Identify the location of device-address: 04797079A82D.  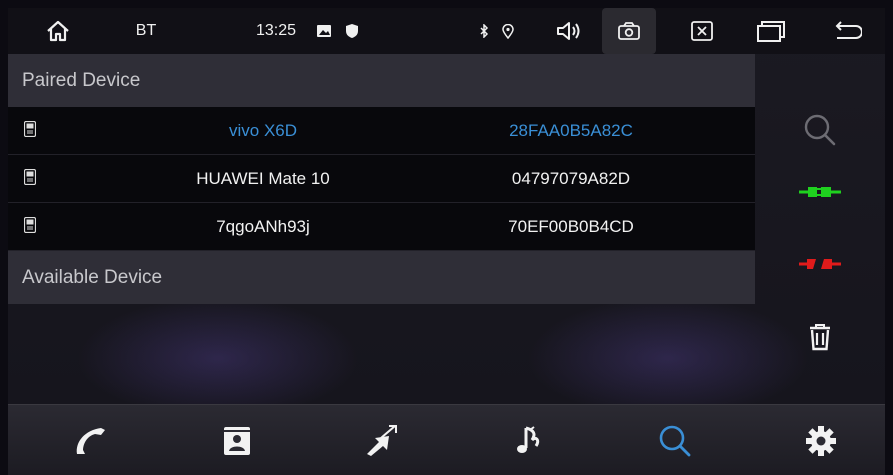
(571, 178).